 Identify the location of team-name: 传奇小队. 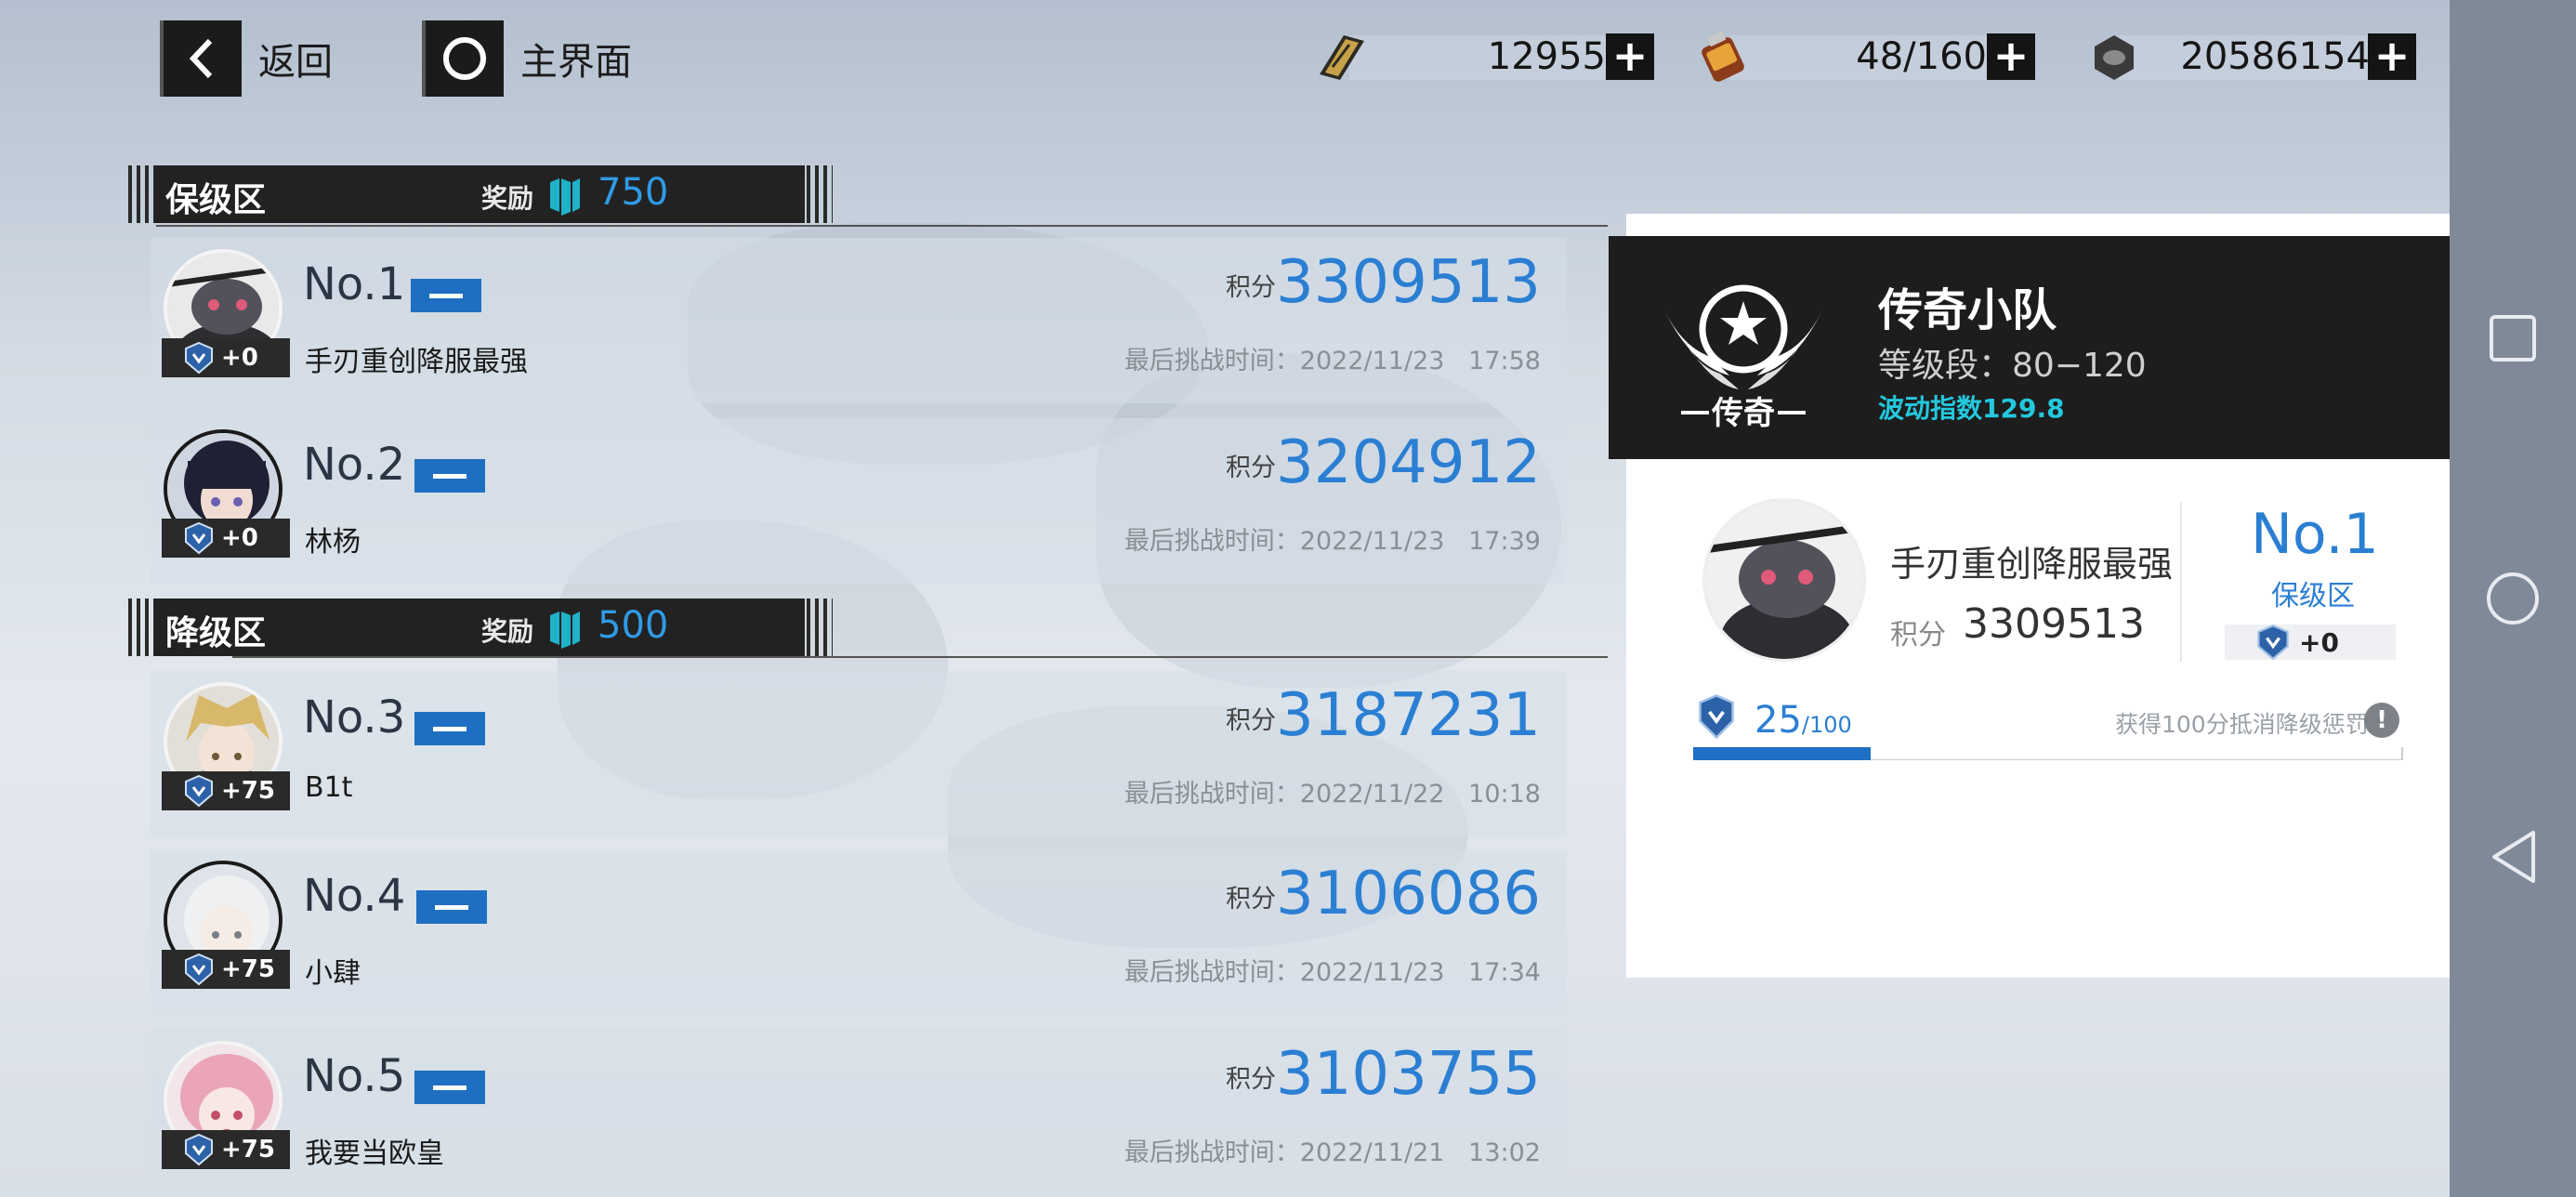
(1967, 310).